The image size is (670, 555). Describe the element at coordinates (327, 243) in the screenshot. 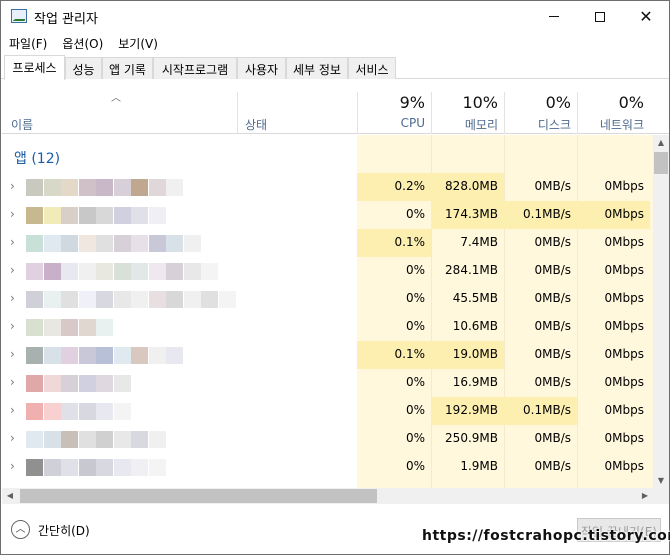

I see `process-row: › 0.1% 7.4MB 0MB/s 0Mbps` at that location.